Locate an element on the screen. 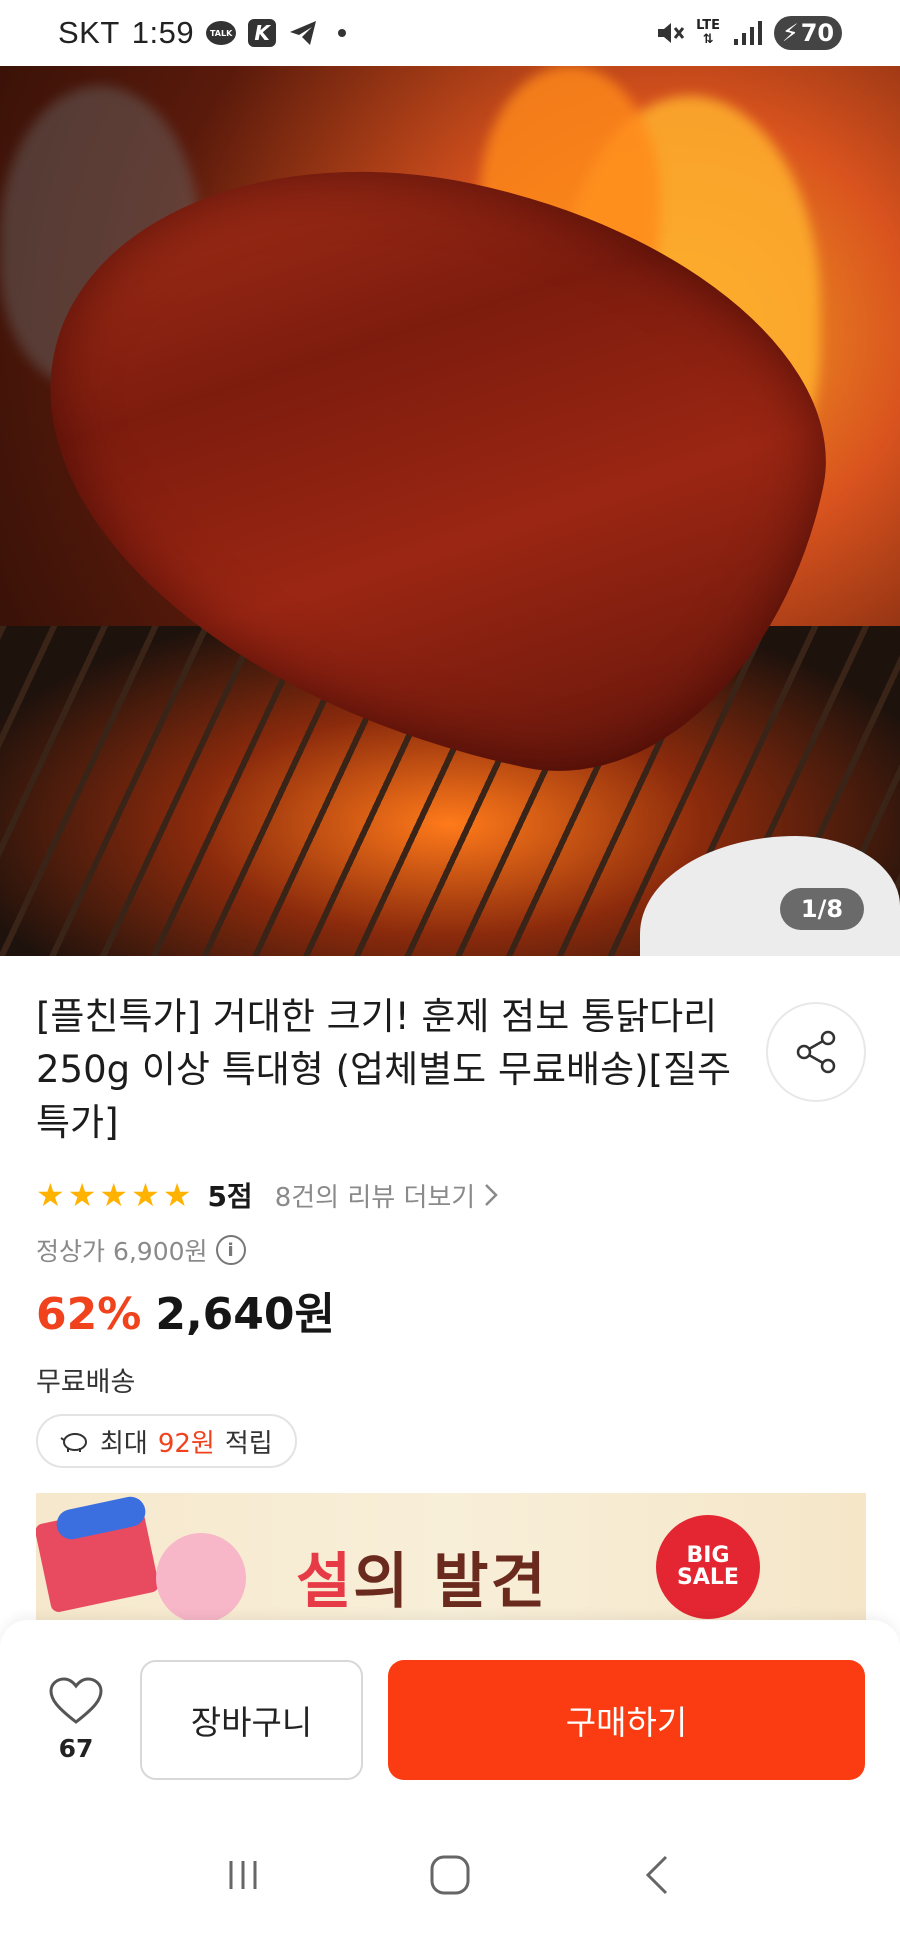 This screenshot has height=1950, width=900. rating-row: ★ ★ ★ ★ ★ 5점 8건의 리뷰 더보기 is located at coordinates (267, 1195).